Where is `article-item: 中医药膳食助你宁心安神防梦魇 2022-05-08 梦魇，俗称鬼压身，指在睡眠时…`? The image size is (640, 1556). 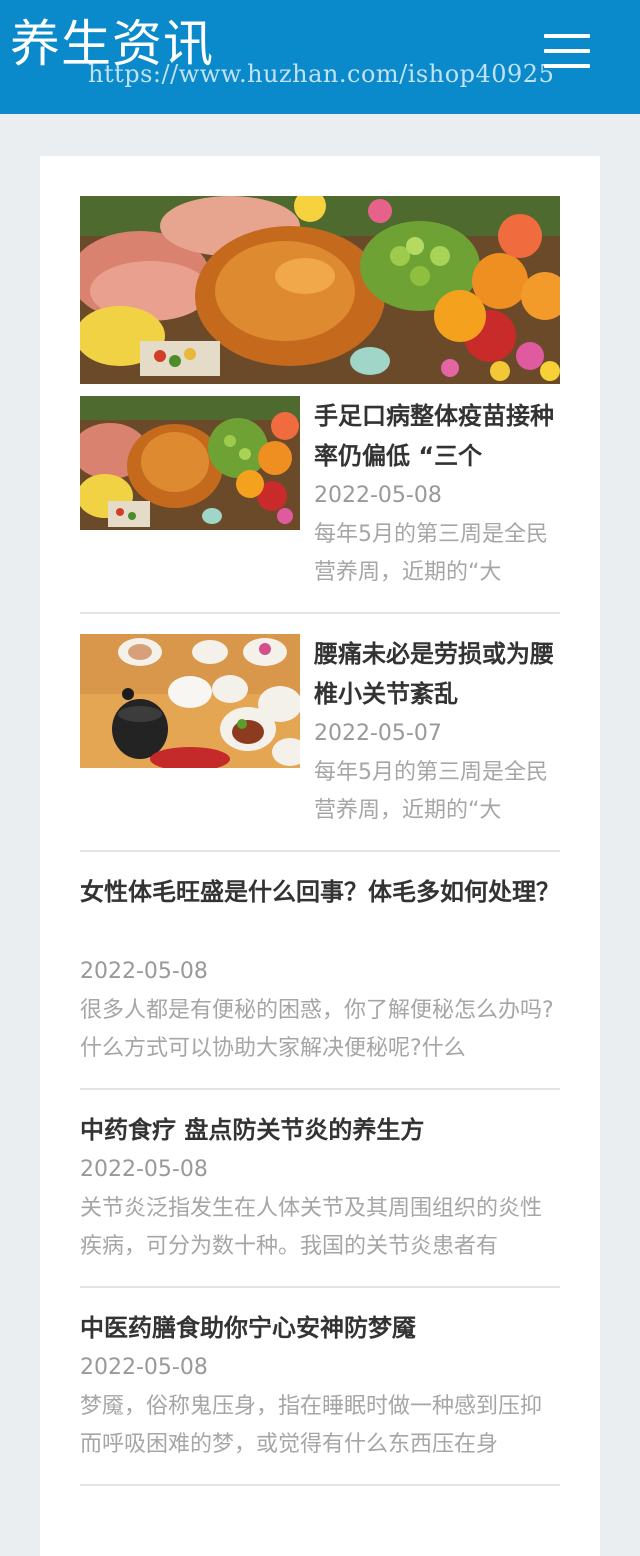 article-item: 中医药膳食助你宁心安神防梦魇 2022-05-08 梦魇，俗称鬼压身，指在睡眠时… is located at coordinates (320, 1386).